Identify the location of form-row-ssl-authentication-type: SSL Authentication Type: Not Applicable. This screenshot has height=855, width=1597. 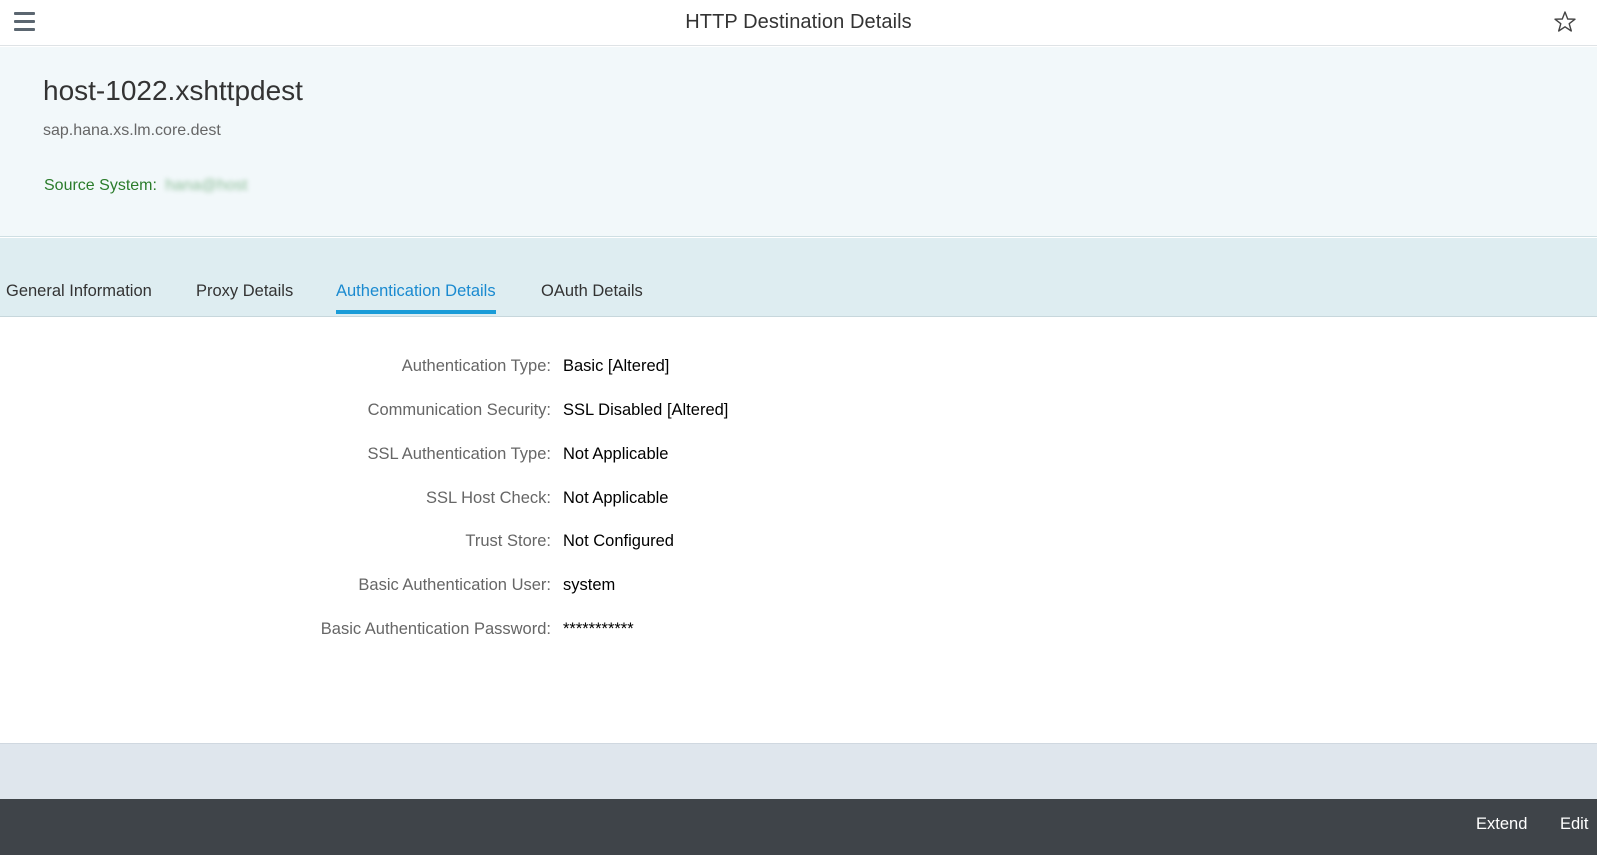
(798, 457).